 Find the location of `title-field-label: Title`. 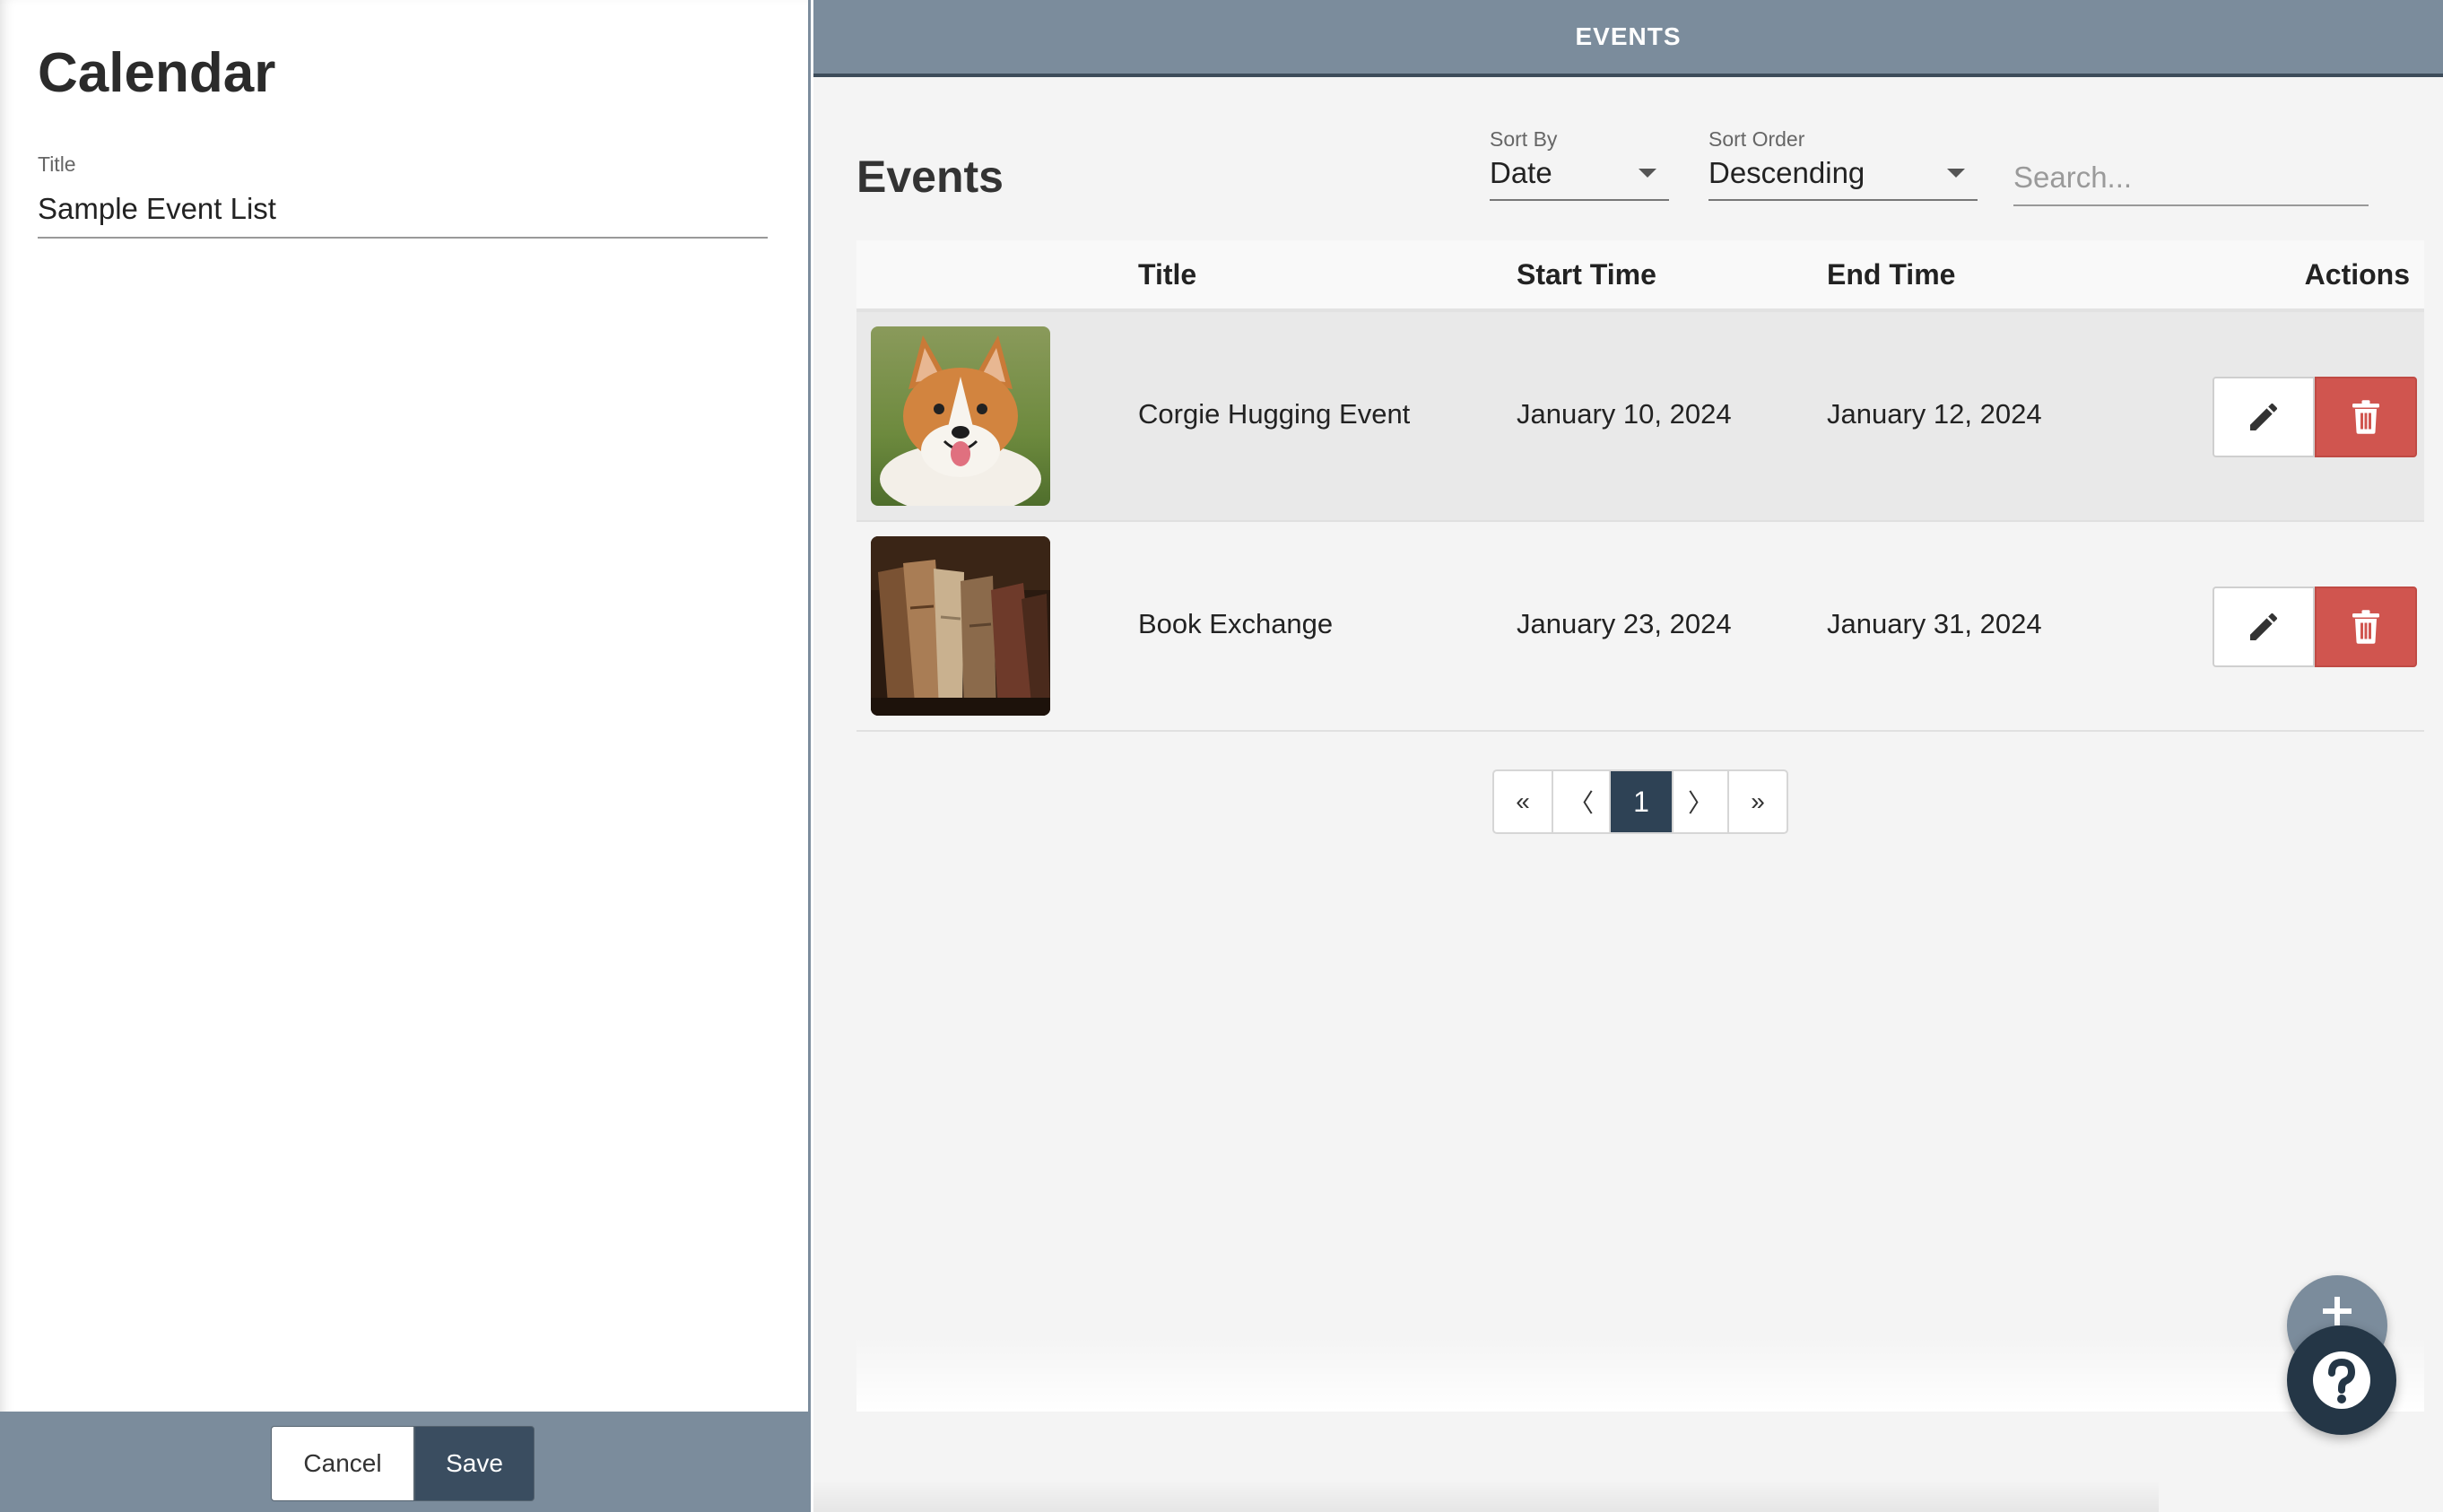

title-field-label: Title is located at coordinates (57, 164).